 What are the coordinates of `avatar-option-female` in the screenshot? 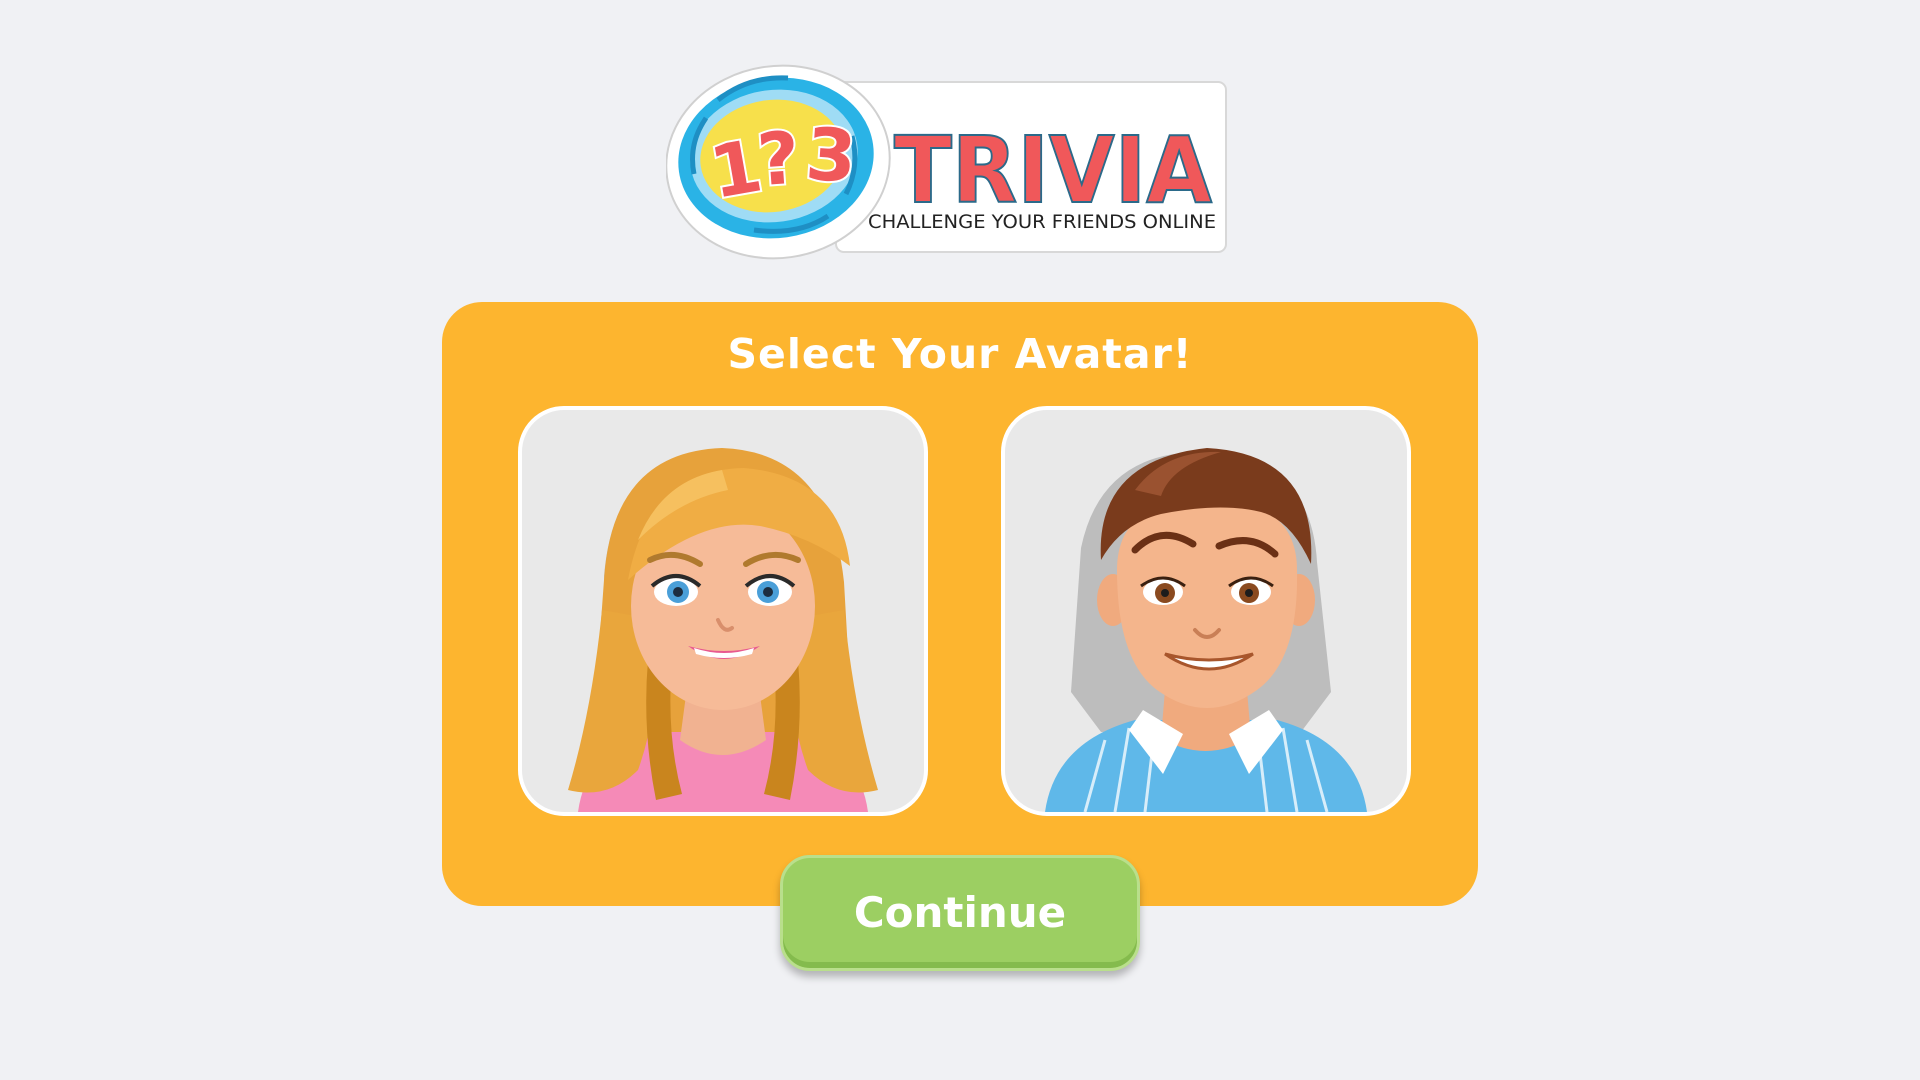 It's located at (723, 611).